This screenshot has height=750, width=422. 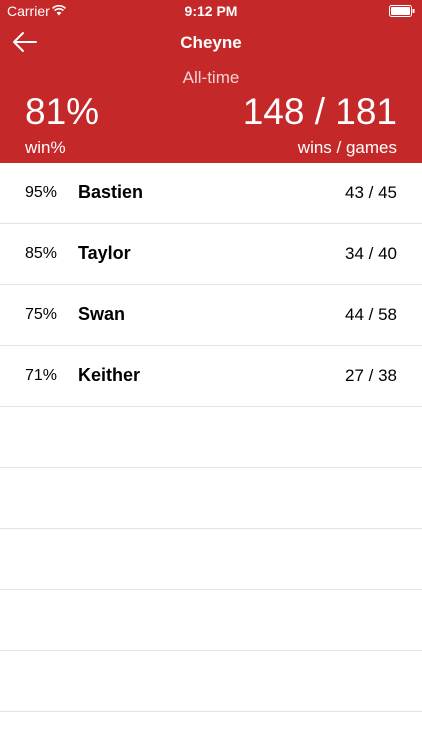 What do you see at coordinates (62, 111) in the screenshot?
I see `win-percent: 81%` at bounding box center [62, 111].